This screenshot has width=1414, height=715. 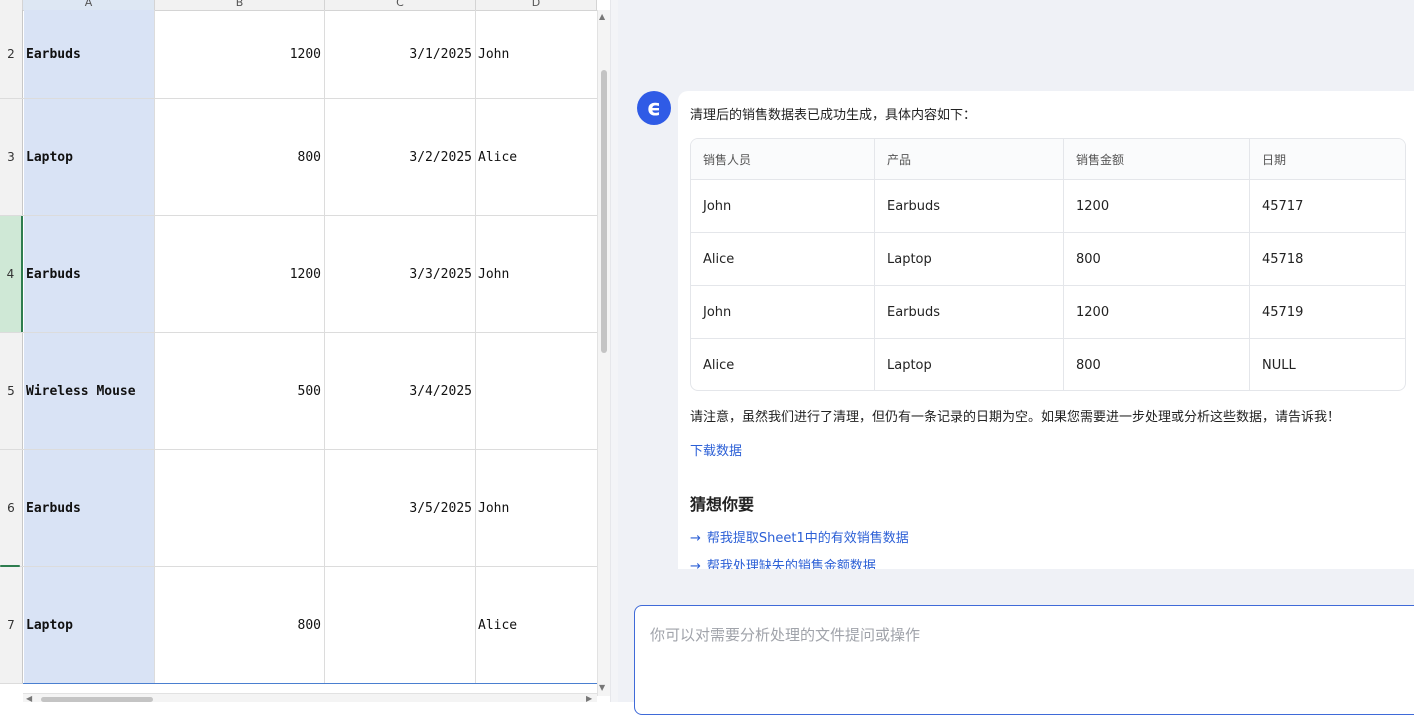 I want to click on table-cell: 45719, so click(x=1283, y=312).